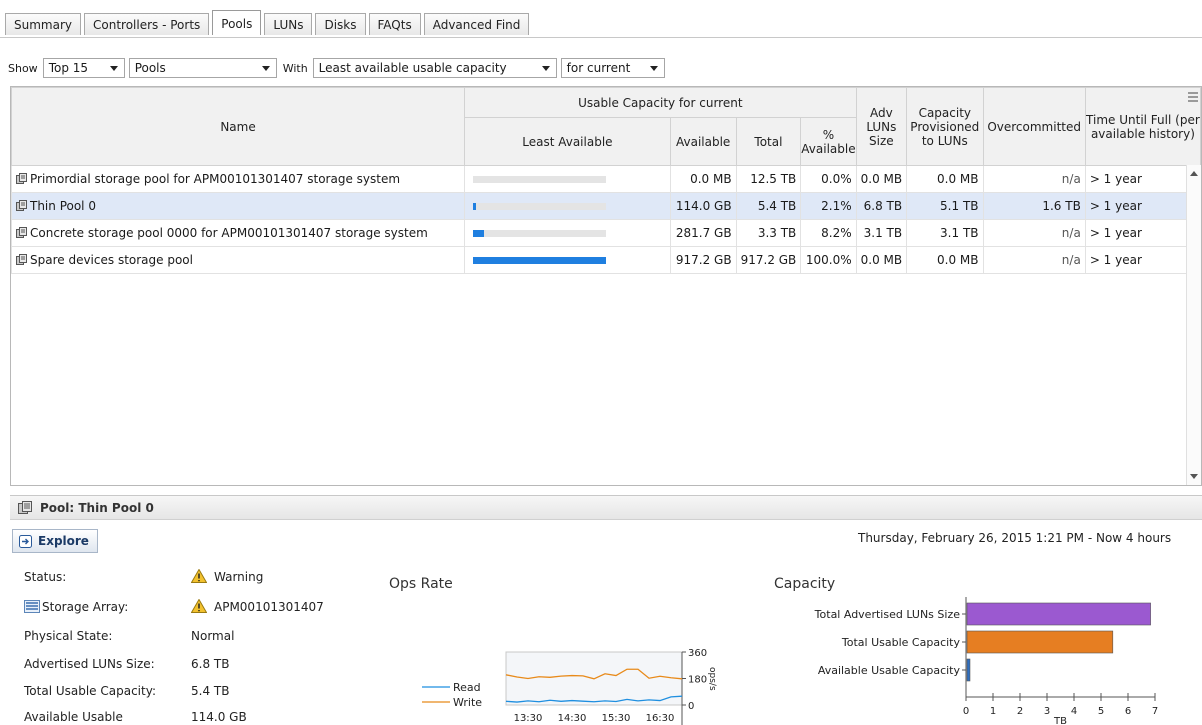  What do you see at coordinates (476, 24) in the screenshot?
I see `tab-advanced-find: Advanced Find` at bounding box center [476, 24].